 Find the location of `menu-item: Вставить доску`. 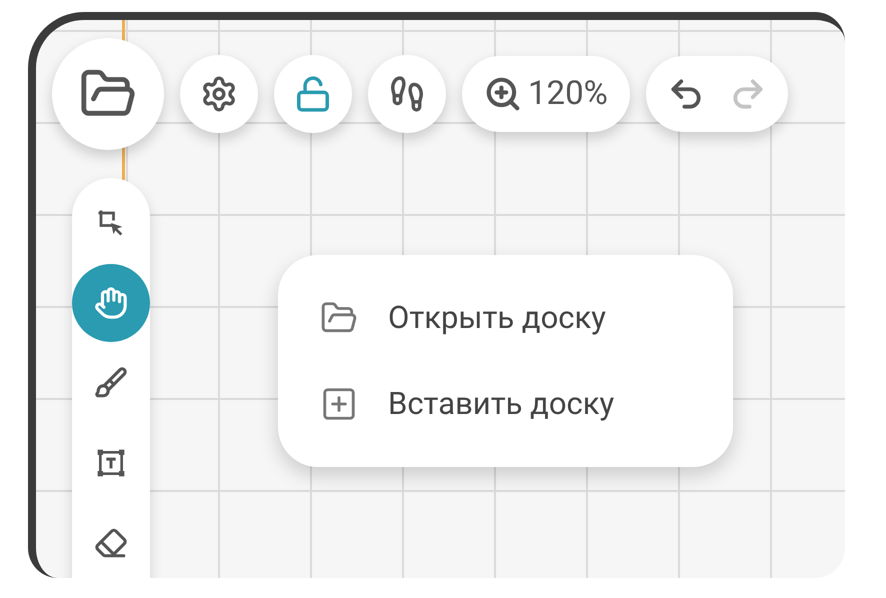

menu-item: Вставить доску is located at coordinates (505, 404).